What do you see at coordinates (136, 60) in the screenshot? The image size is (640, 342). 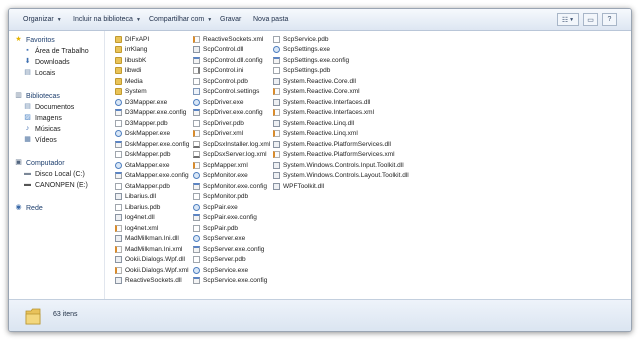 I see `file-name: libusbK` at bounding box center [136, 60].